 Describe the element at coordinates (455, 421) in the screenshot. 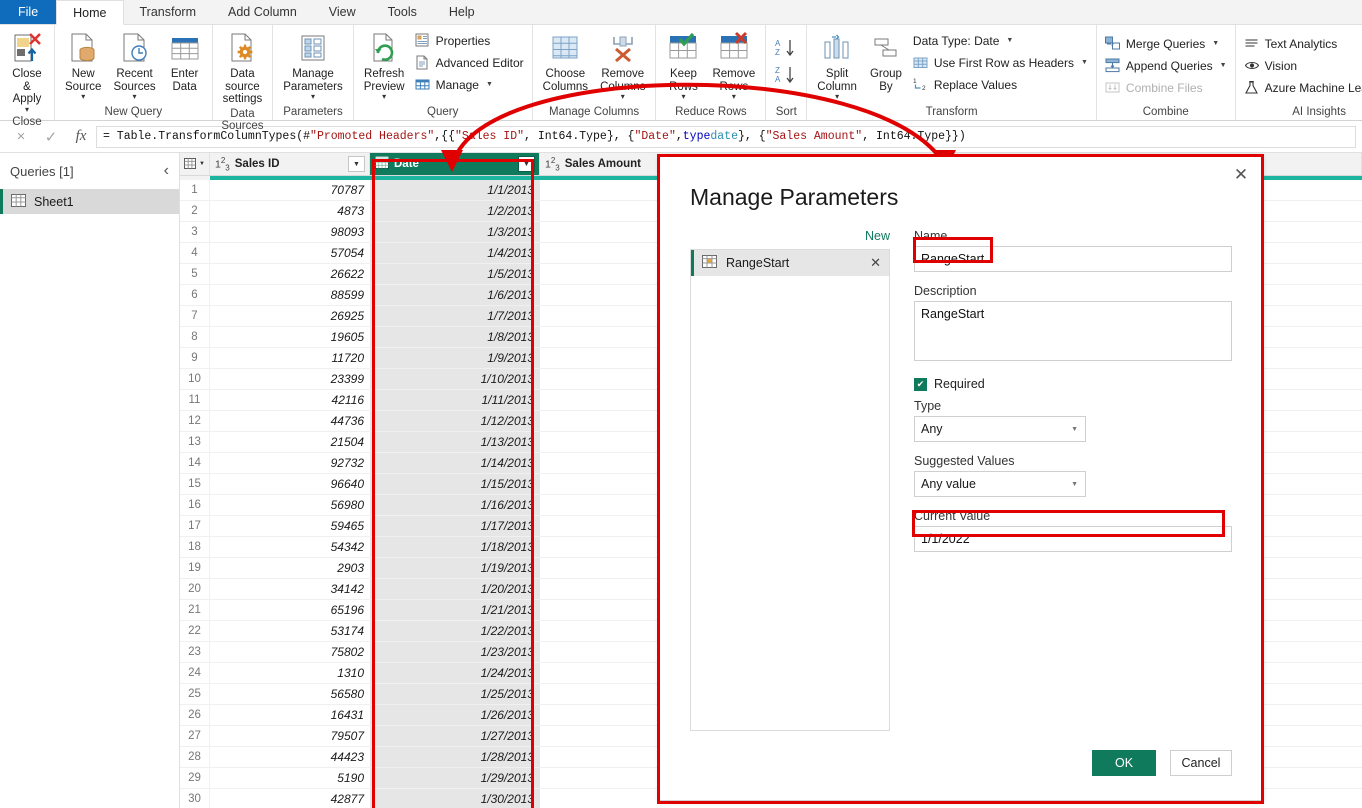

I see `cell-date: 1/12/2013` at that location.